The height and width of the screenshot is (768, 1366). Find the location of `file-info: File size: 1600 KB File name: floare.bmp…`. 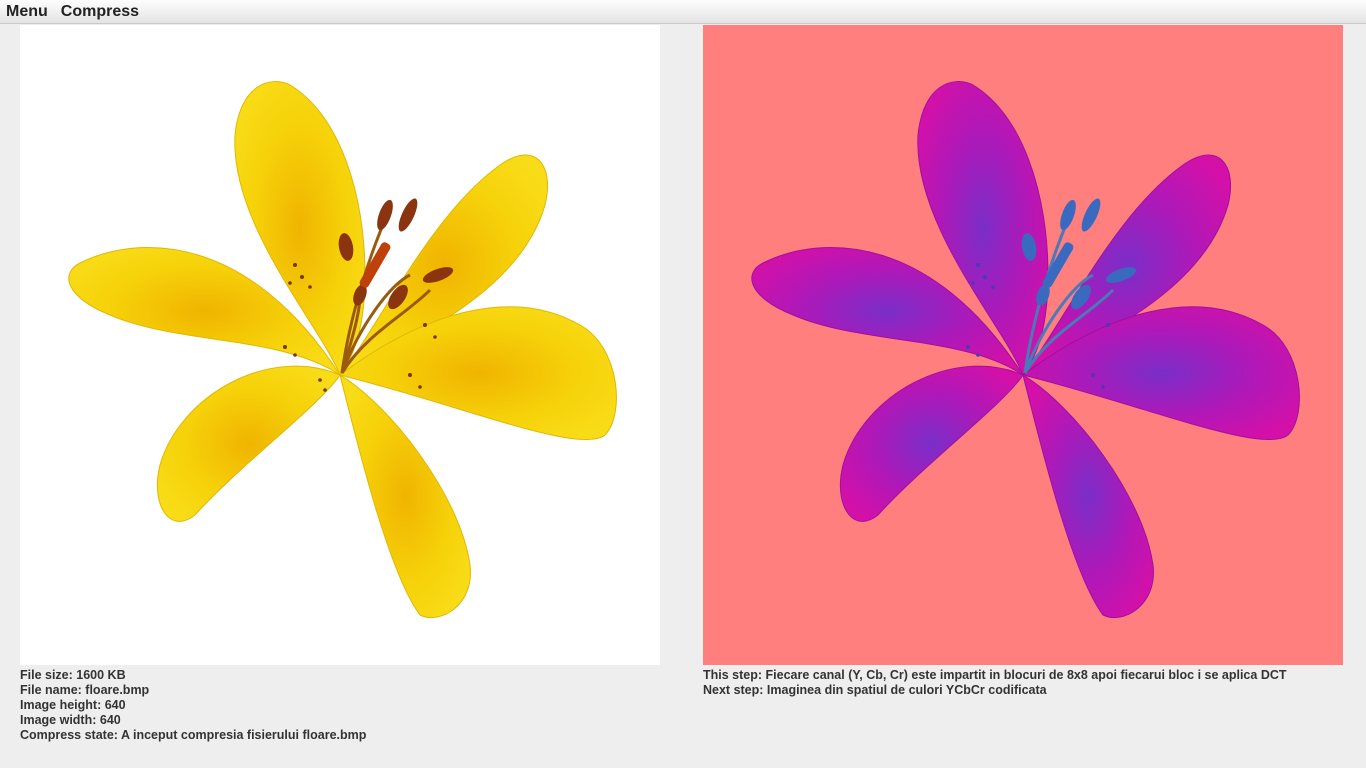

file-info: File size: 1600 KB File name: floare.bmp… is located at coordinates (193, 705).